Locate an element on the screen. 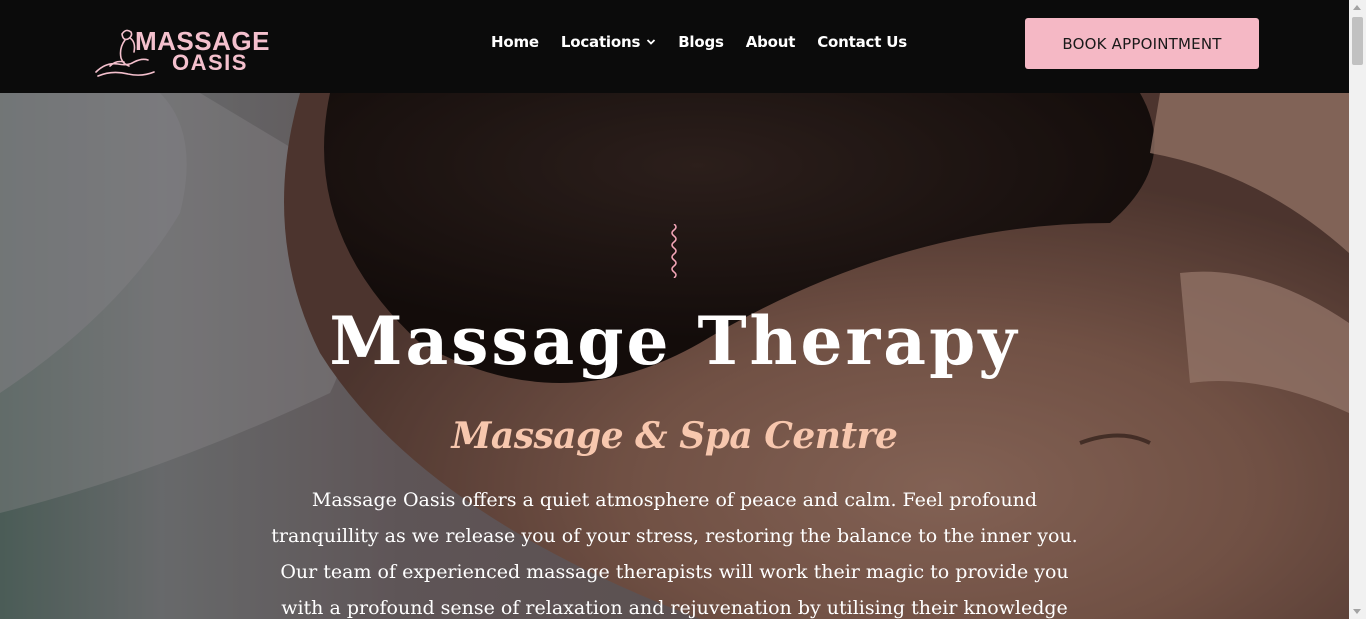  nav-locations: Locations is located at coordinates (608, 42).